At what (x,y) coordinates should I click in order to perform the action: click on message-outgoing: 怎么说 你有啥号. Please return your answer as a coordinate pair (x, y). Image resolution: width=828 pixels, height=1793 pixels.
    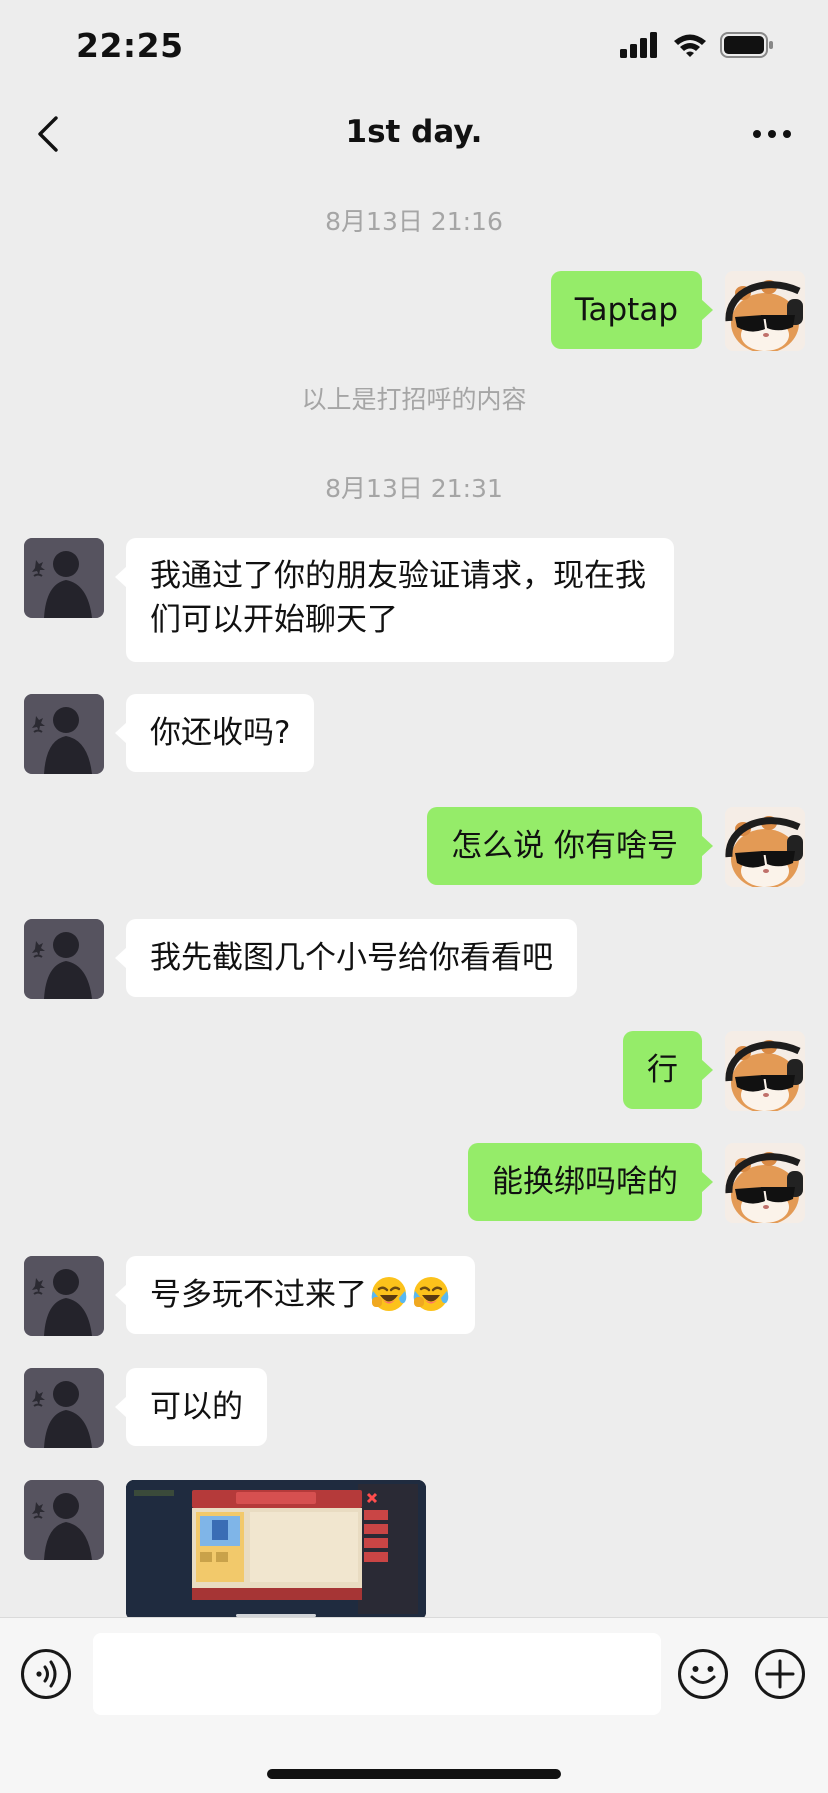
    Looking at the image, I should click on (570, 846).